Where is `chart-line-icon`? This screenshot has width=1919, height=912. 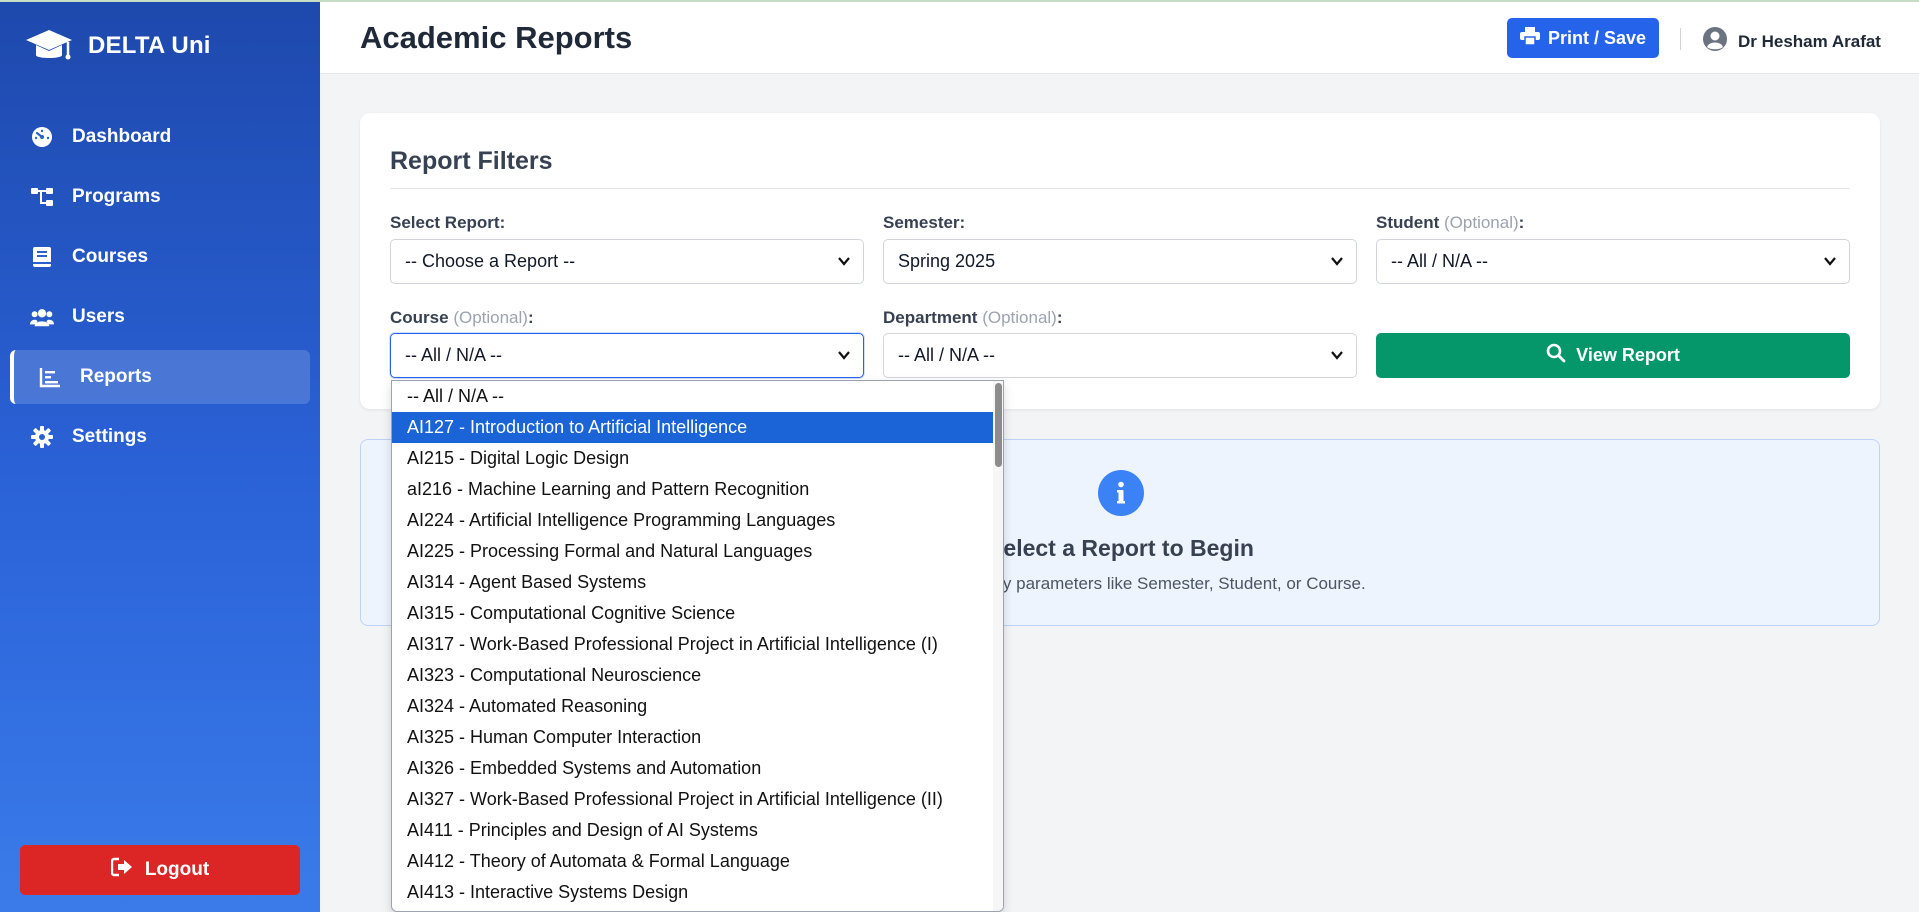 chart-line-icon is located at coordinates (50, 377).